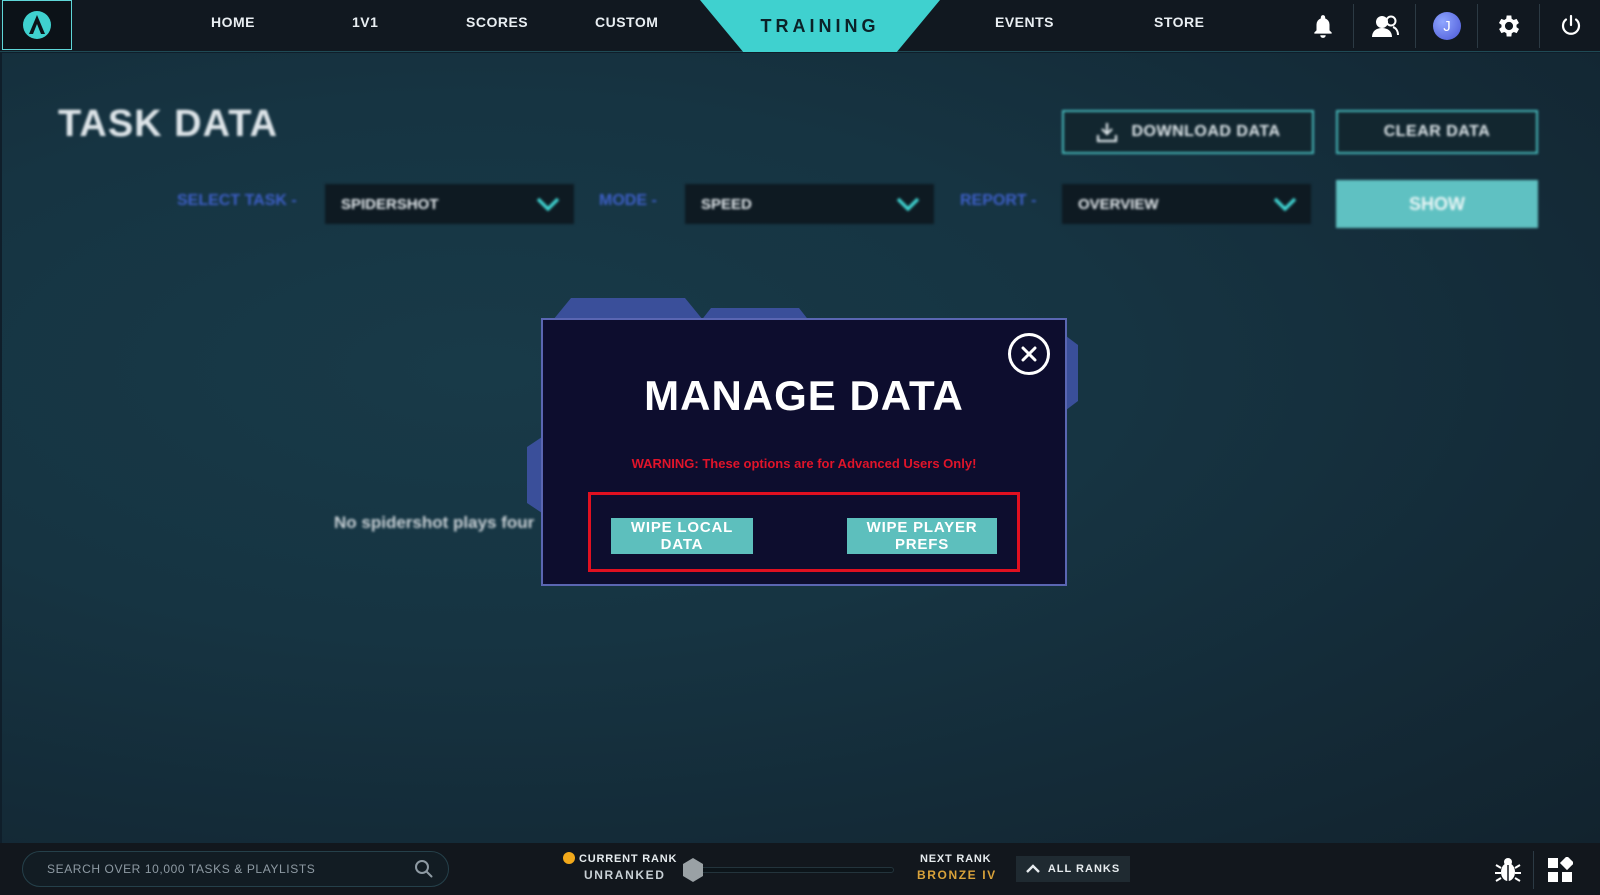 Image resolution: width=1600 pixels, height=895 pixels. I want to click on search-icon, so click(424, 869).